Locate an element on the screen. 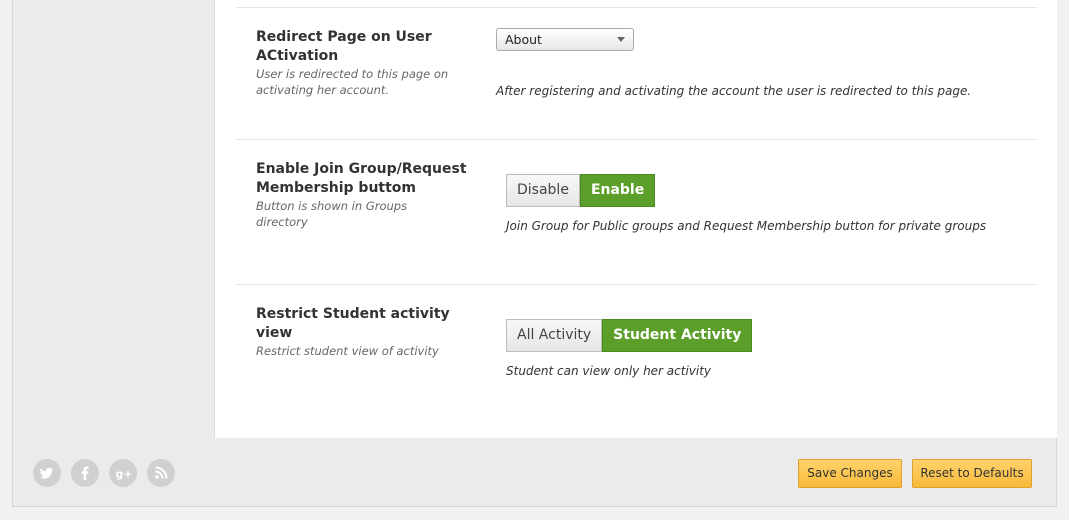  save-changes-button: Save Changes is located at coordinates (850, 473).